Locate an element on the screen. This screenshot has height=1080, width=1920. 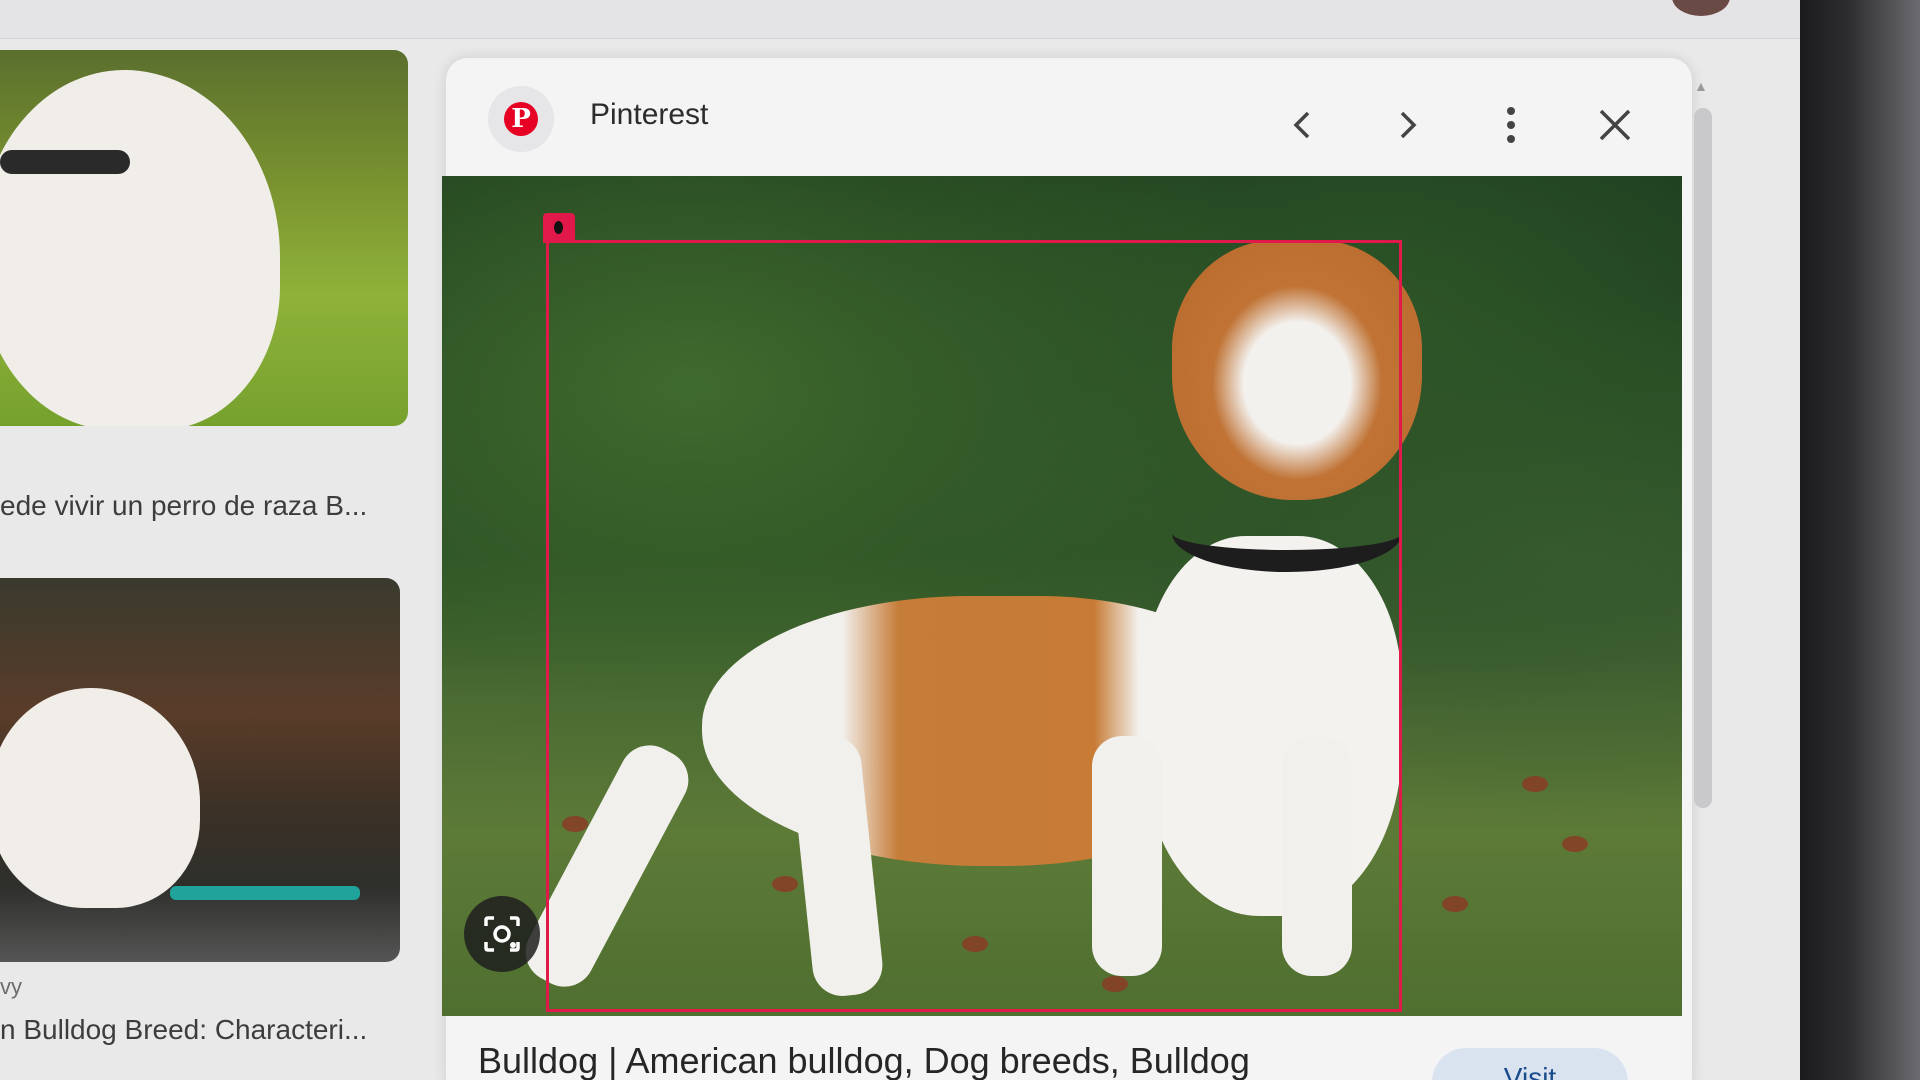
pinterest-logo-mark: P is located at coordinates (521, 119).